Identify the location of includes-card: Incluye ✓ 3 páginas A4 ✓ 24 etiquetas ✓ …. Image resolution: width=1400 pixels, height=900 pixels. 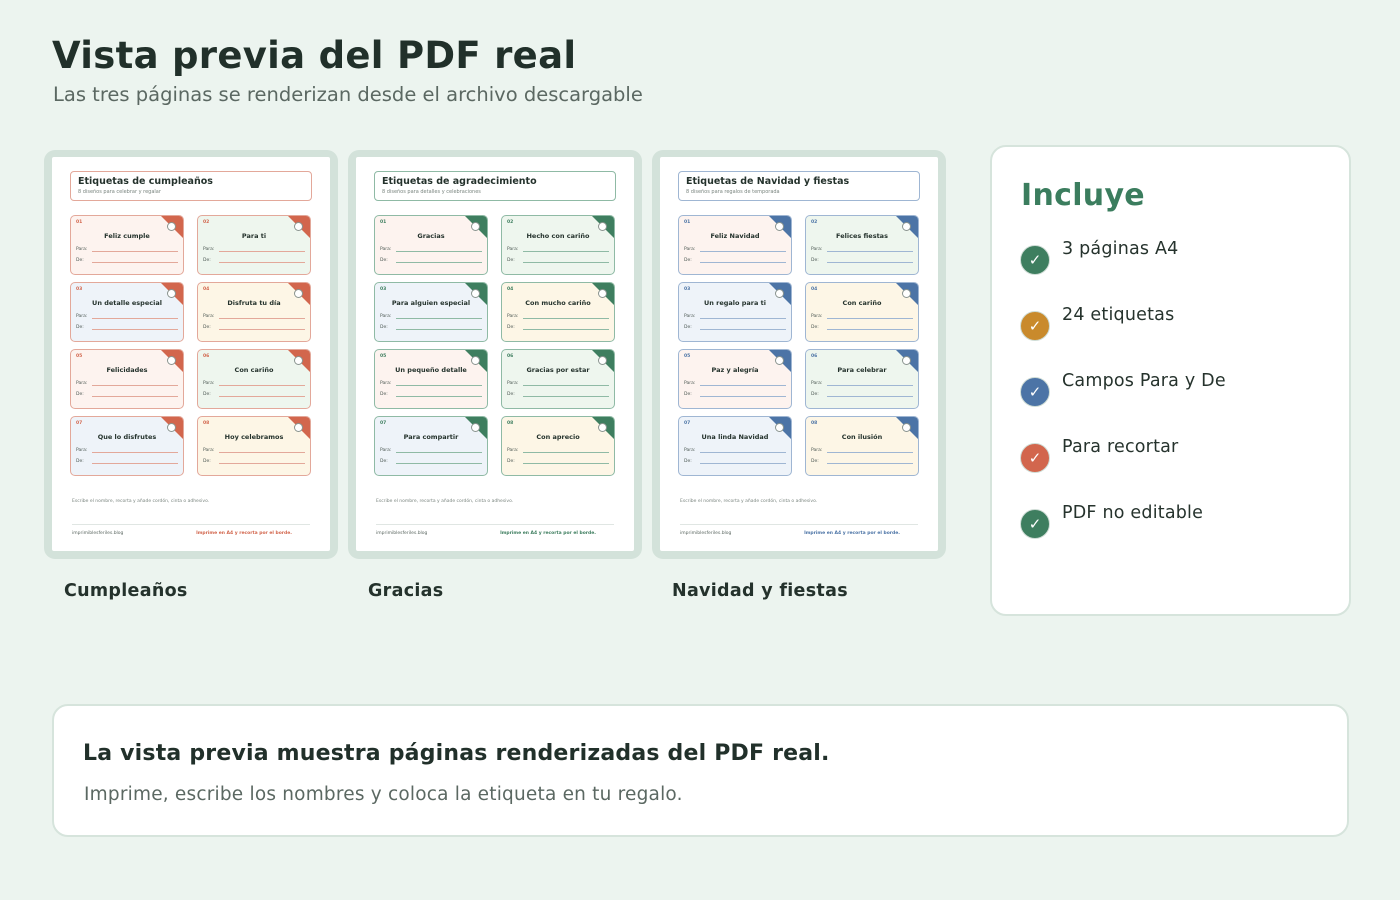
(1170, 380).